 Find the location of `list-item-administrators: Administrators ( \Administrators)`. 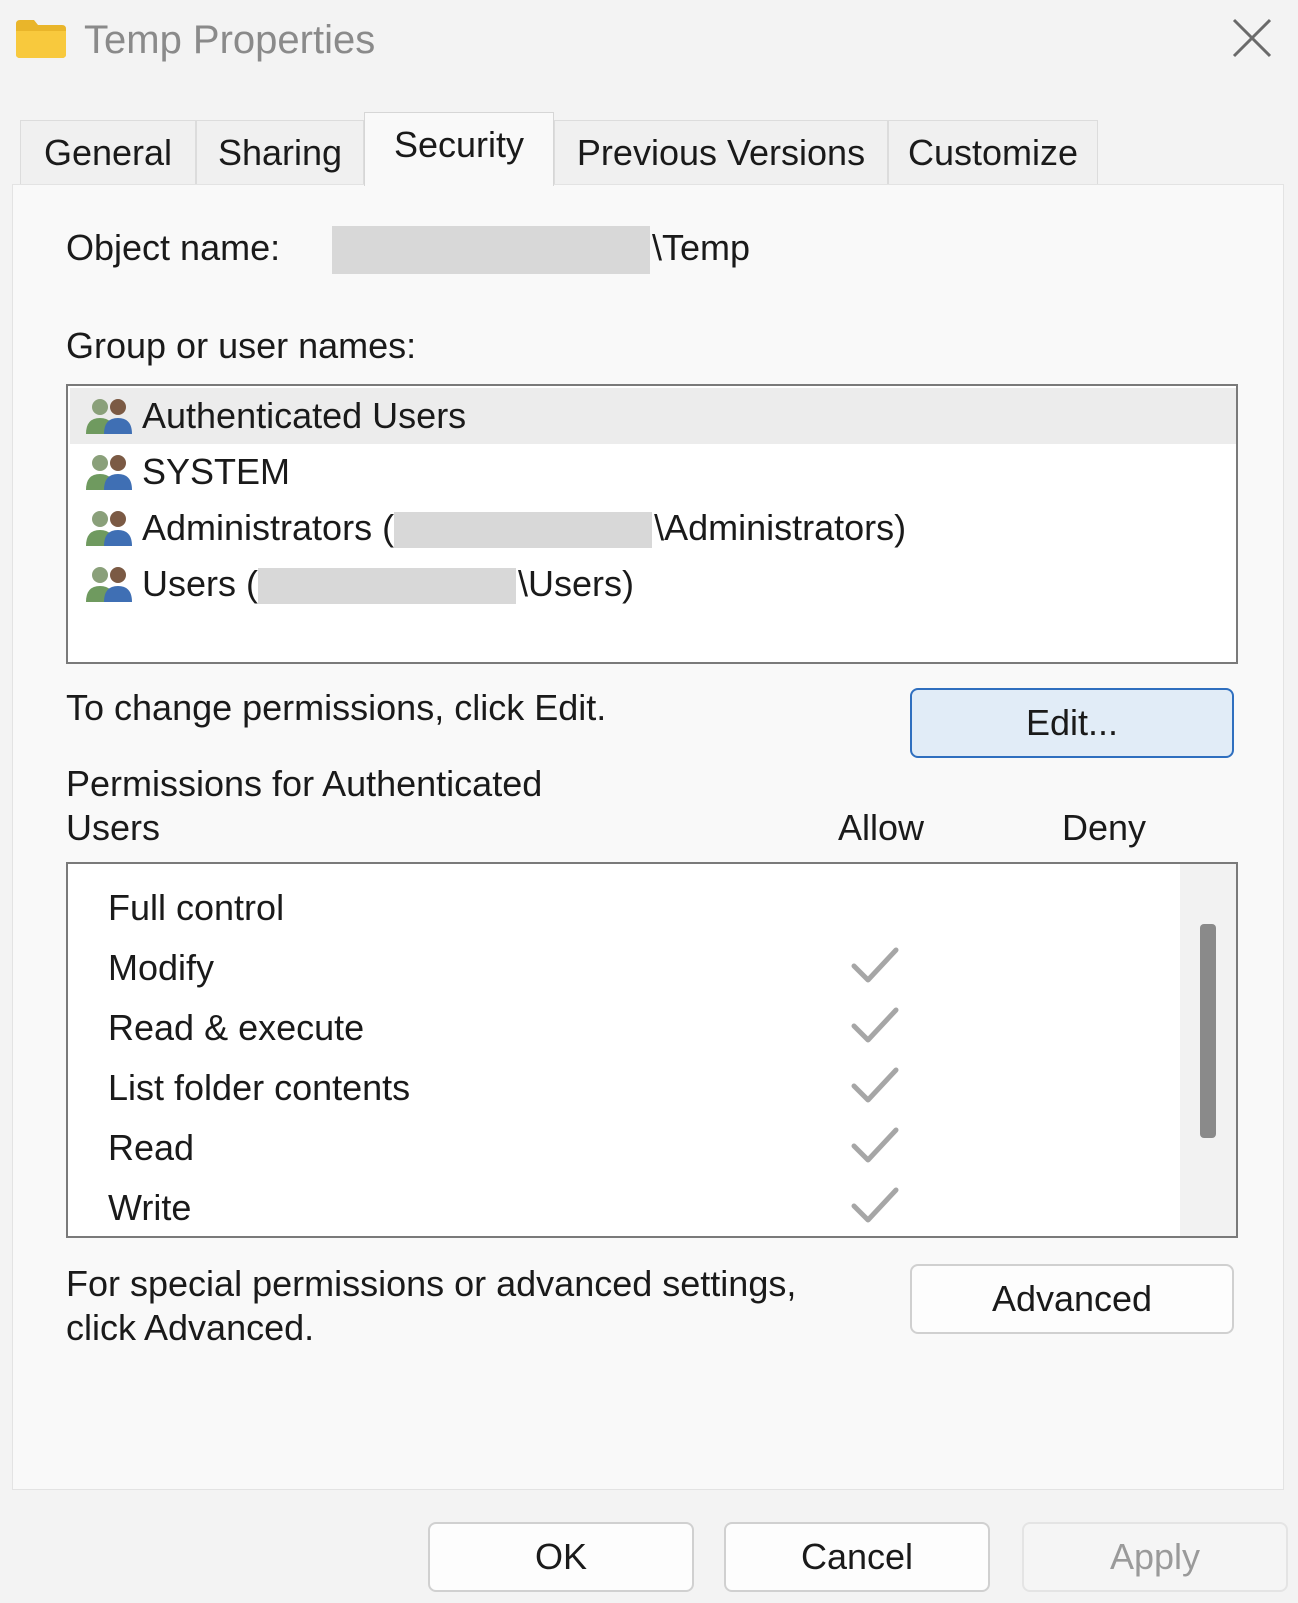

list-item-administrators: Administrators ( \Administrators) is located at coordinates (653, 528).